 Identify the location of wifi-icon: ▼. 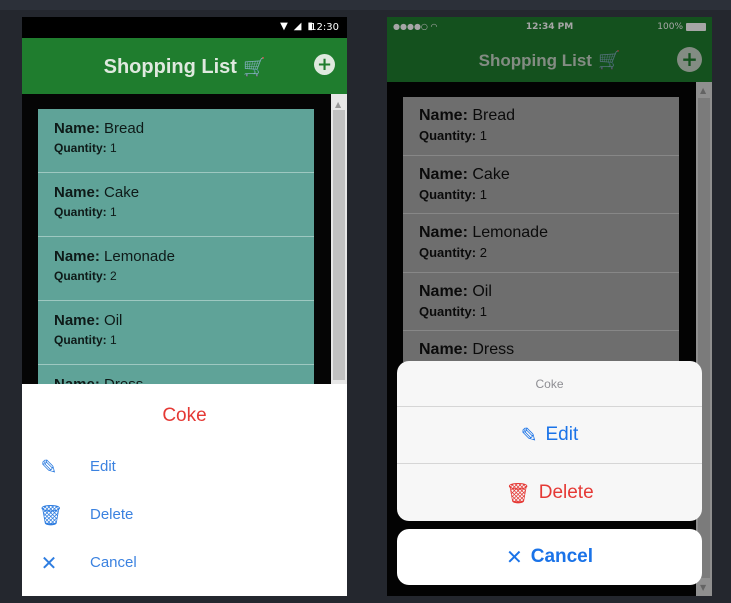
(284, 26).